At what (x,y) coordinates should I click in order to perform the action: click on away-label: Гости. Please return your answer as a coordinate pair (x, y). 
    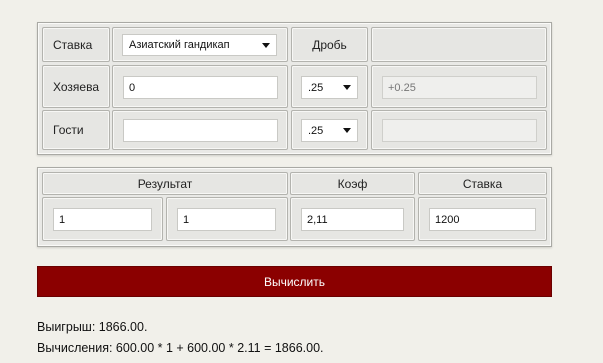
    Looking at the image, I should click on (76, 130).